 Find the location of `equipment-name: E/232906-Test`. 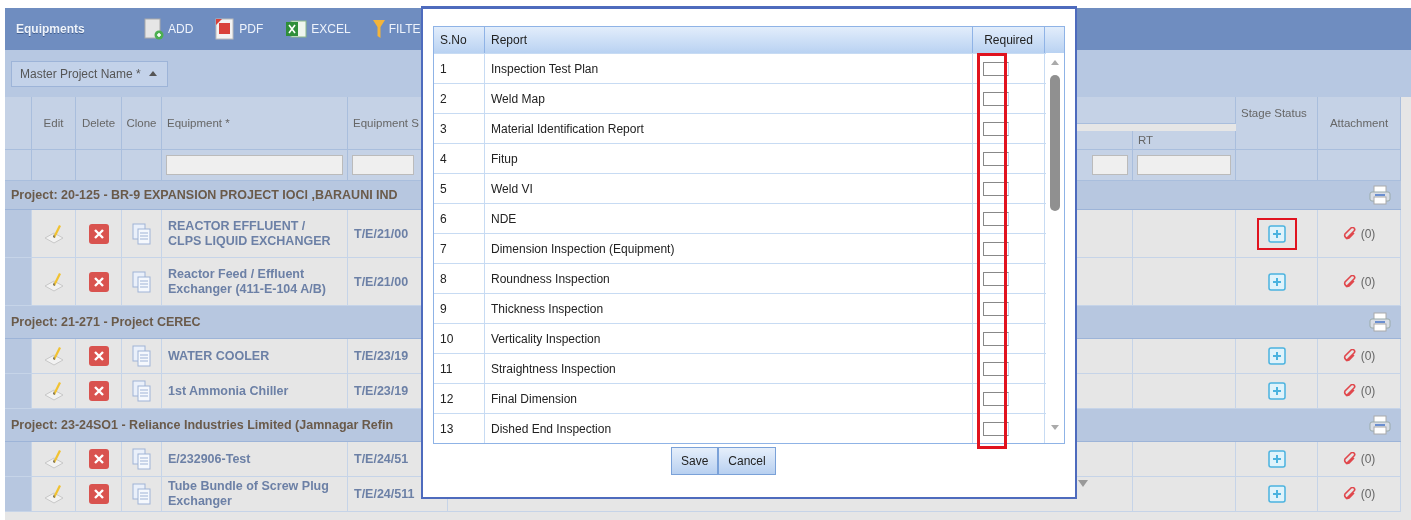

equipment-name: E/232906-Test is located at coordinates (209, 459).